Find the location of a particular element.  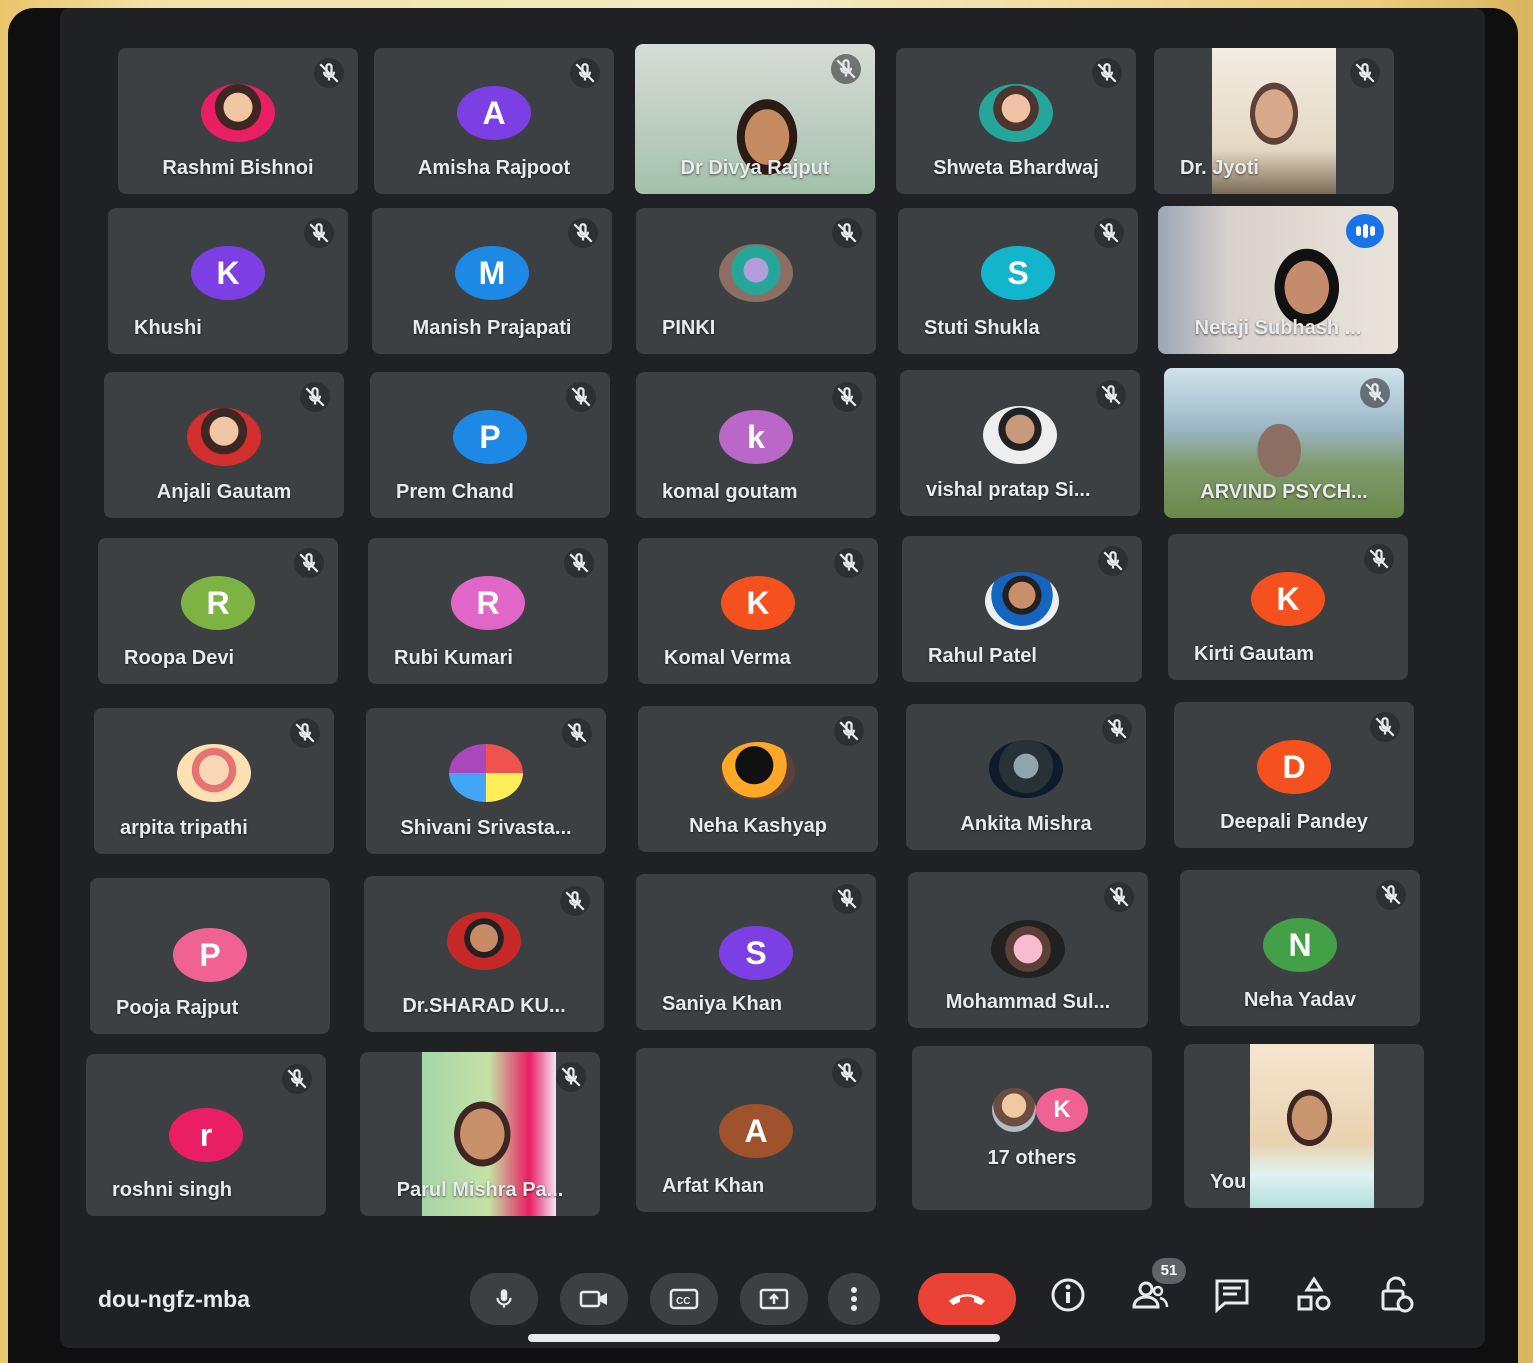

participant-tile: K Khushi is located at coordinates (228, 281).